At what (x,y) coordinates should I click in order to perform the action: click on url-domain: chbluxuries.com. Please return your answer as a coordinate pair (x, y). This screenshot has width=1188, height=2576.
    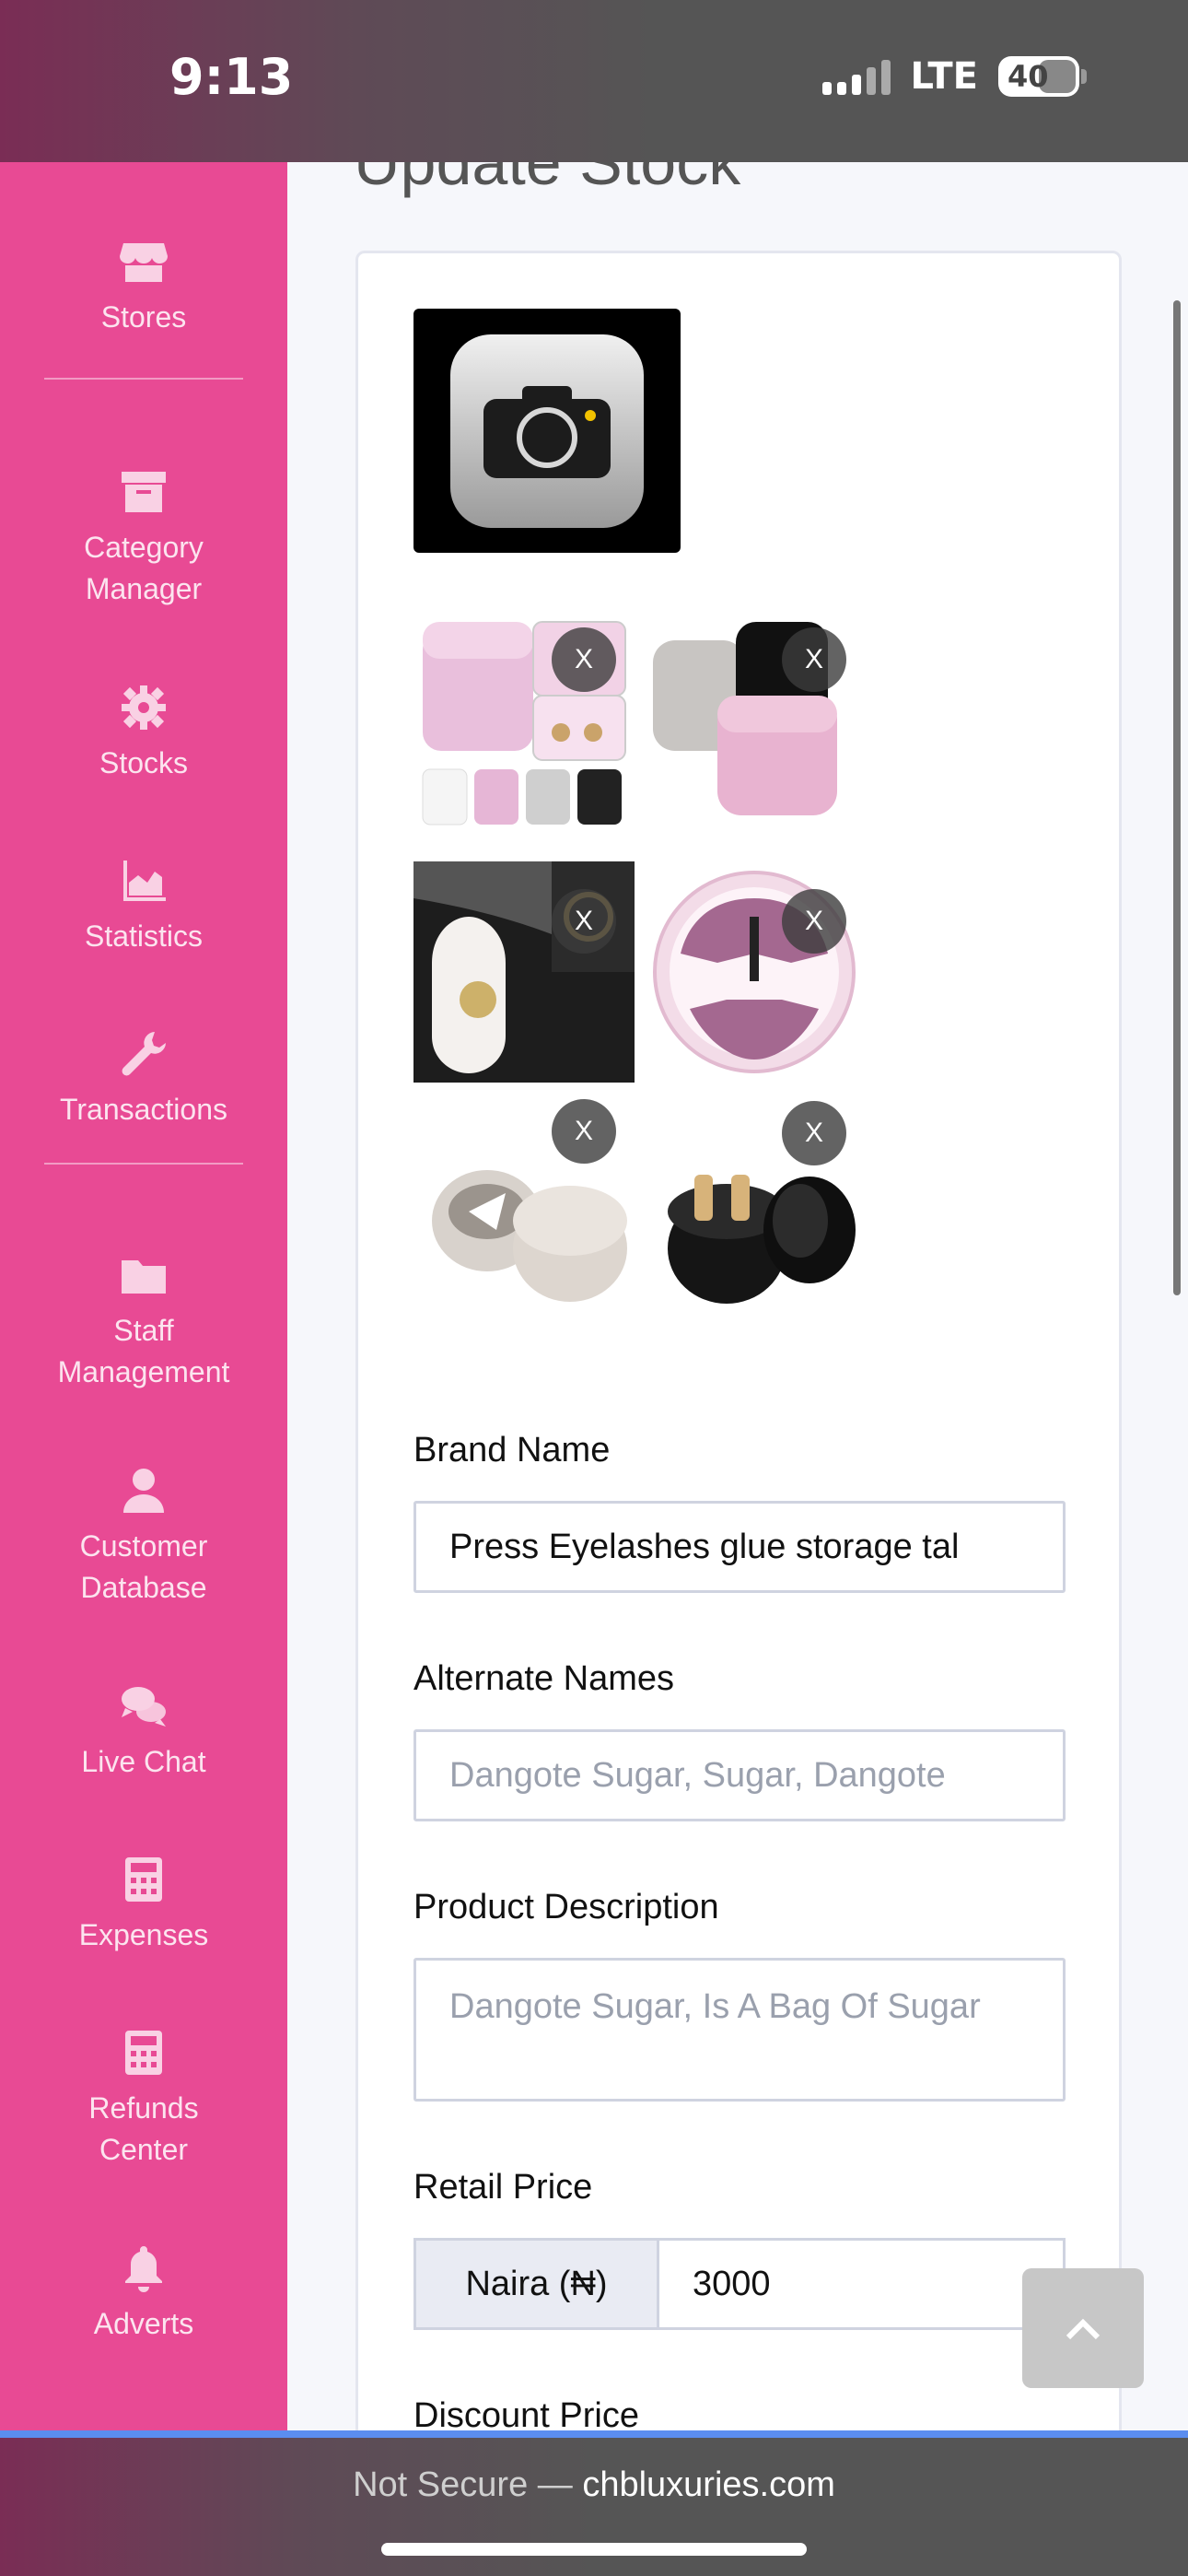
    Looking at the image, I should click on (708, 2484).